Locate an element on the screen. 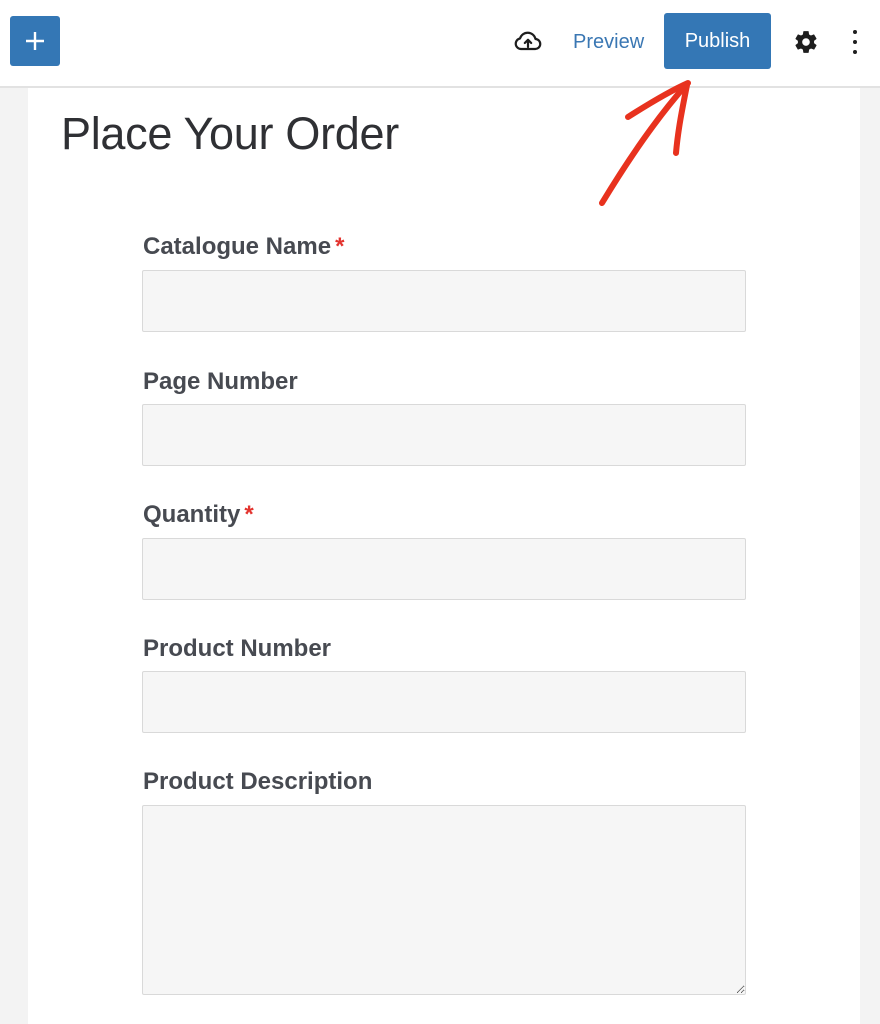 The width and height of the screenshot is (880, 1024). product-description-textarea is located at coordinates (444, 900).